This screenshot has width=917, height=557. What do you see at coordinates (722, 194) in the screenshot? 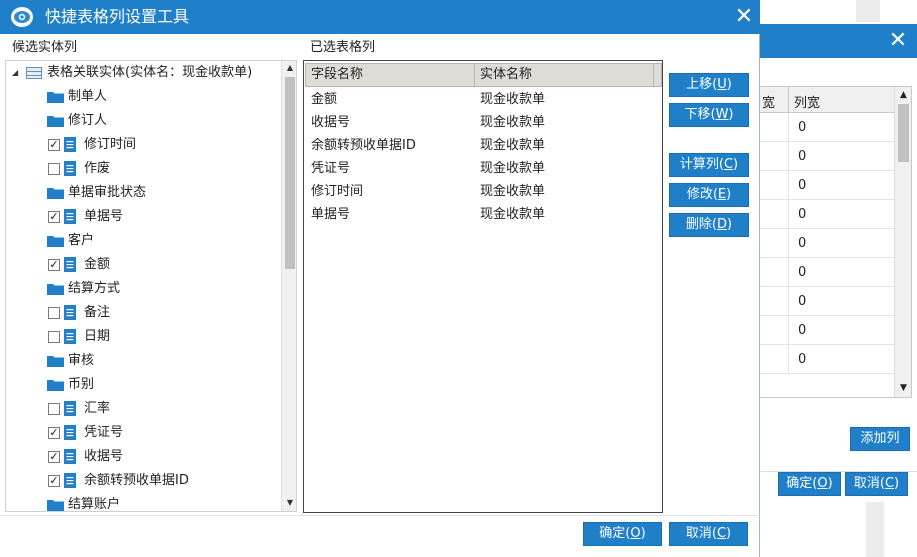
I see `button-hotkey: E` at bounding box center [722, 194].